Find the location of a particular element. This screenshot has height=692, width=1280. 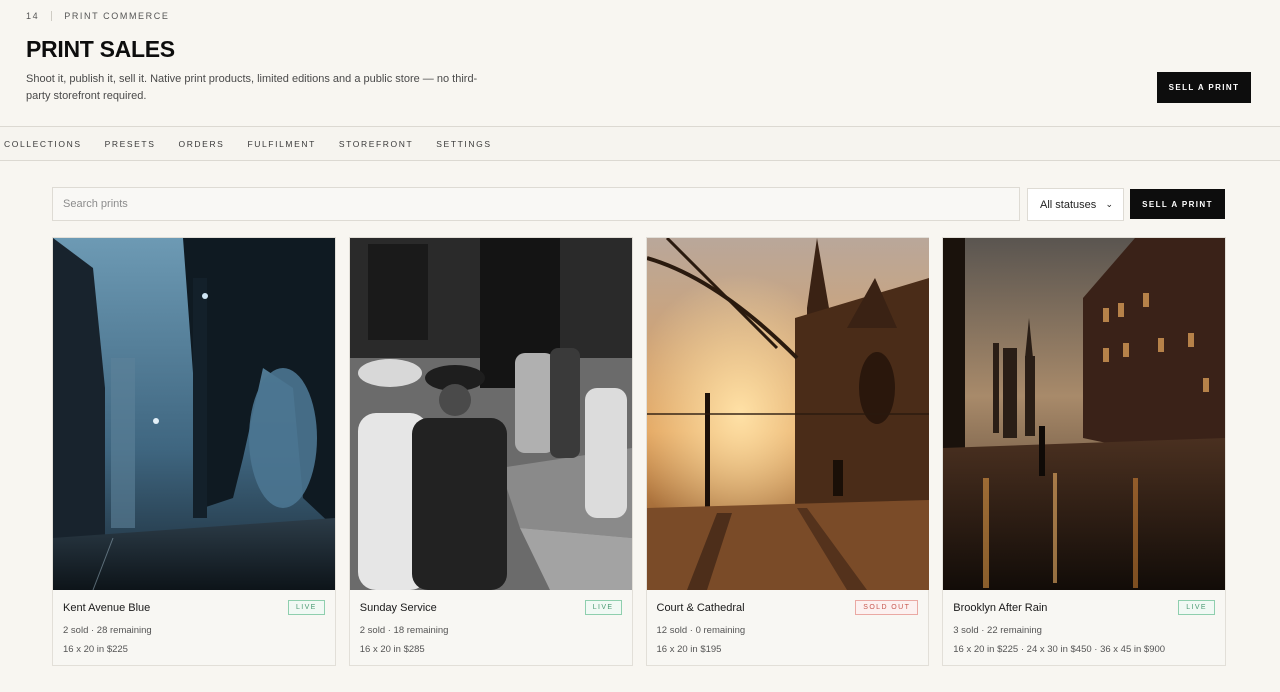

status-filter-value: All statuses is located at coordinates (1068, 204).